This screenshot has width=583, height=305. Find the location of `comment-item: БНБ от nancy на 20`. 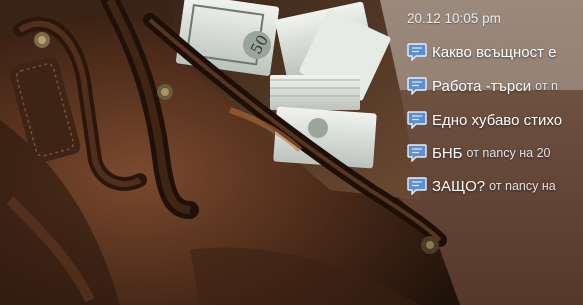

comment-item: БНБ от nancy на 20 is located at coordinates (478, 153).